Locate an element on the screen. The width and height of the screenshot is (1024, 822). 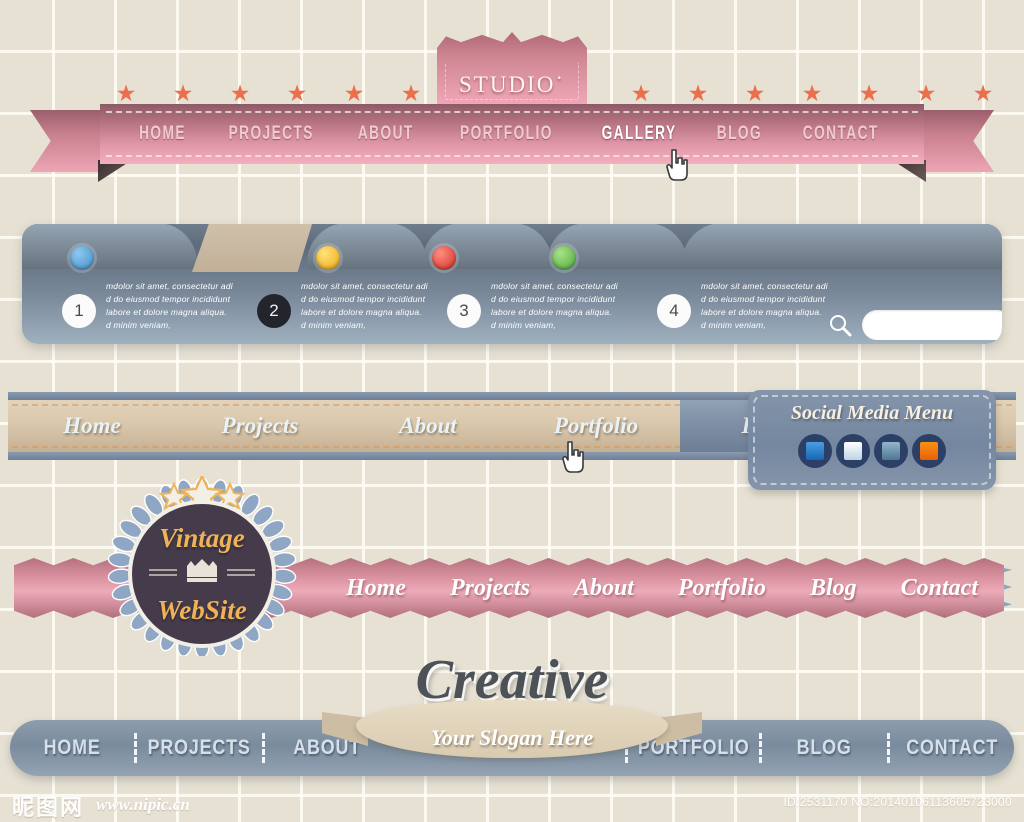
studio-menu-item-contact: CONTACT is located at coordinates (841, 134).